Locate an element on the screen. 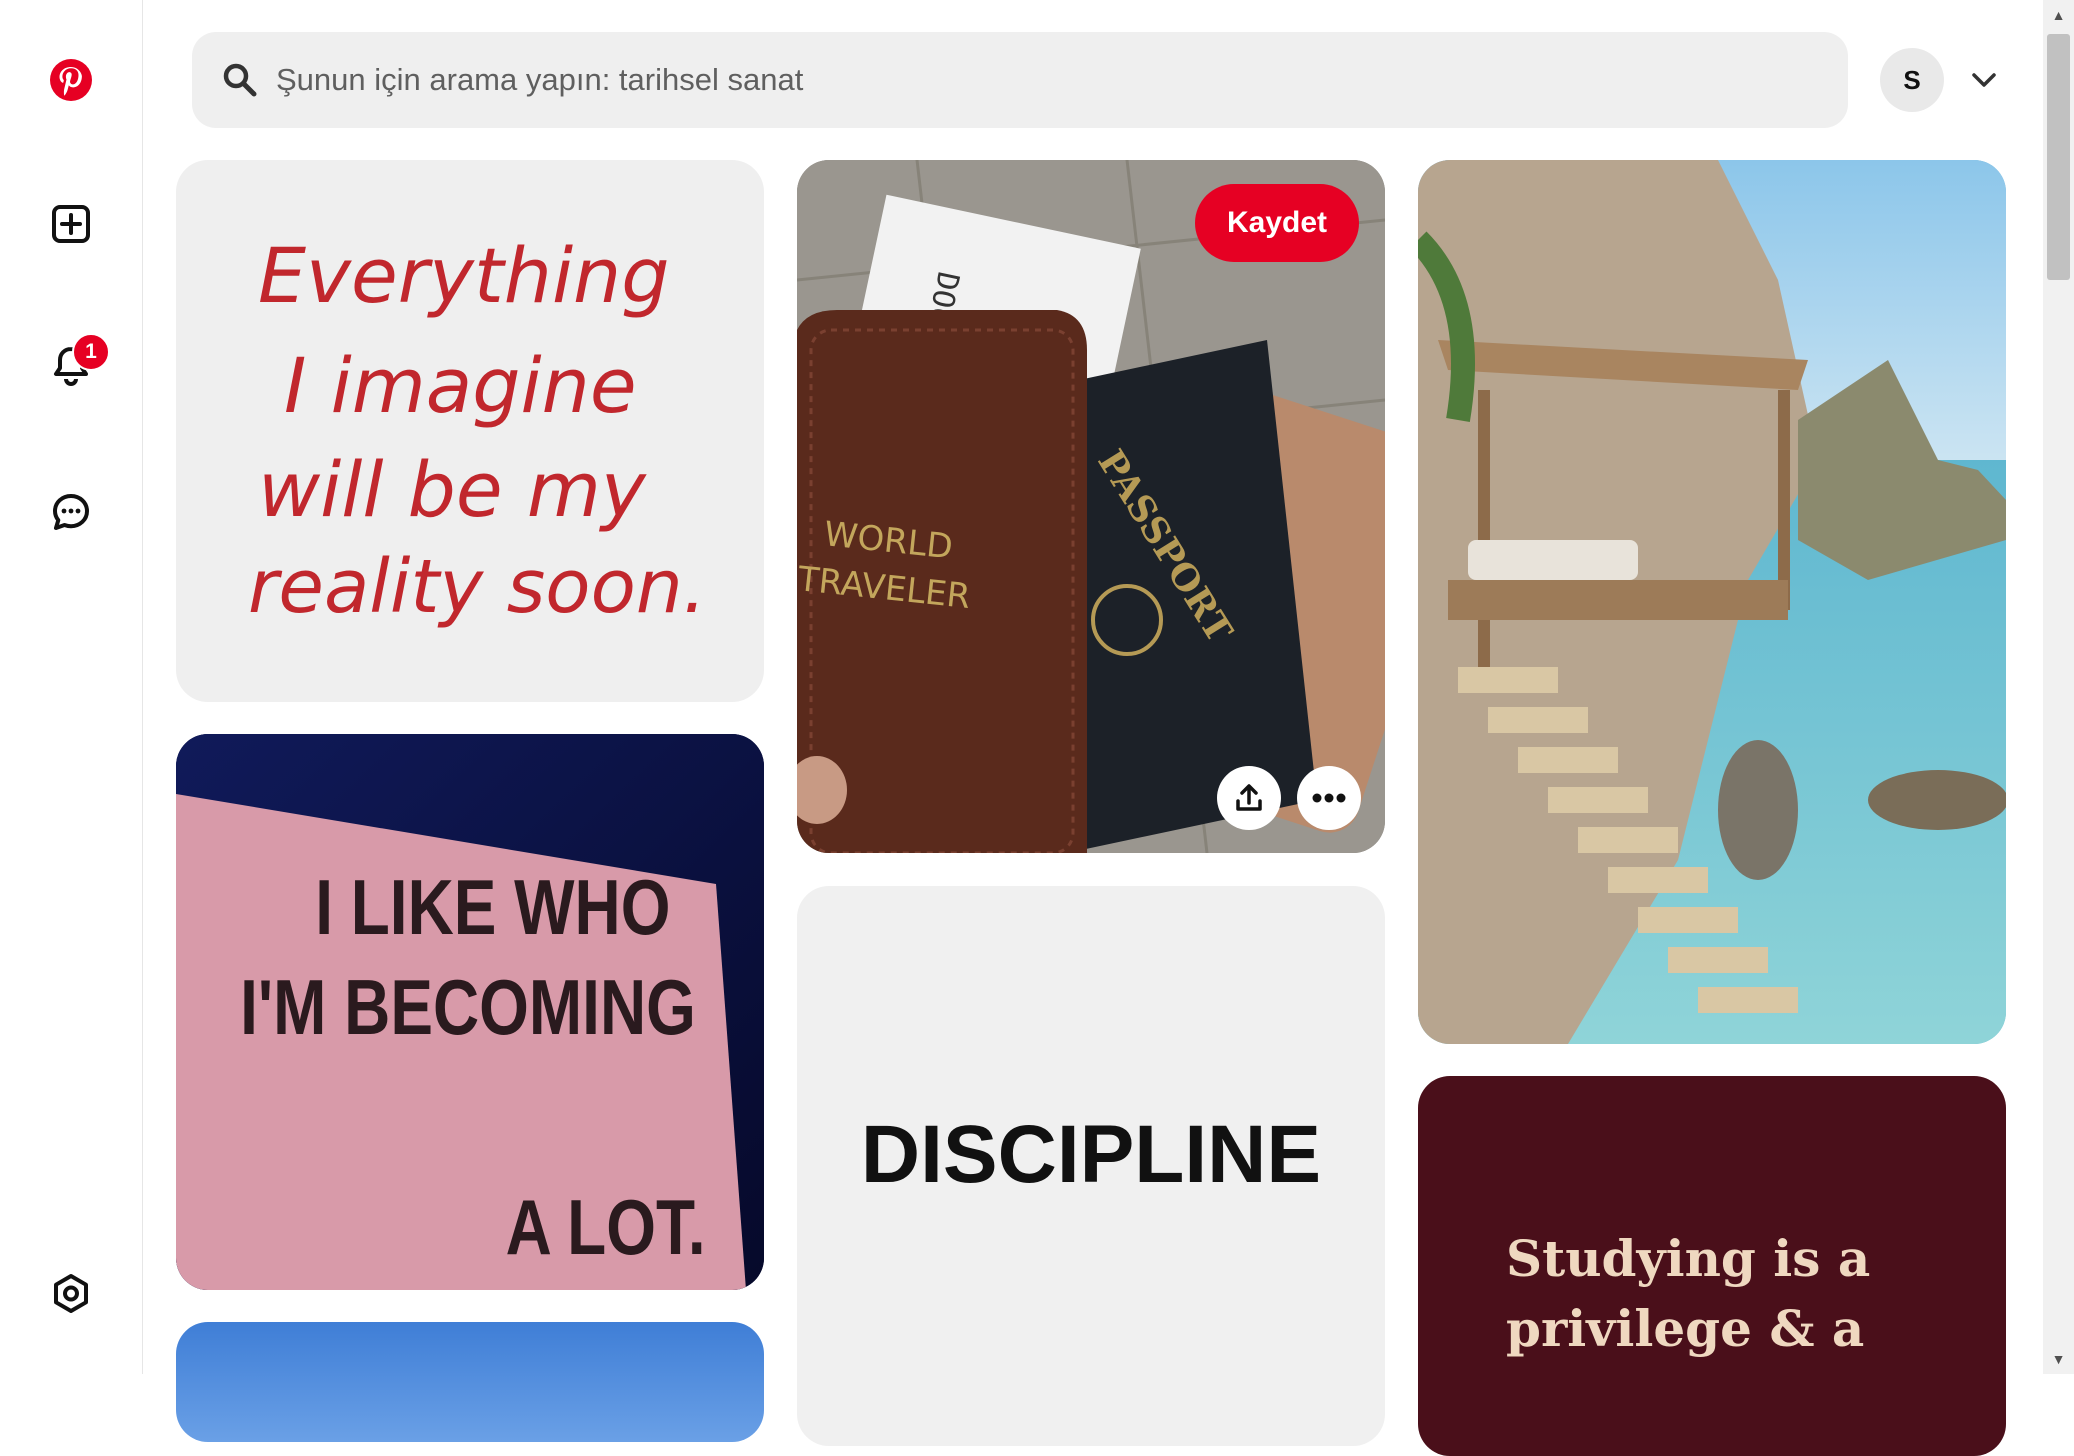 This screenshot has height=1456, width=2074. search-bar is located at coordinates (1020, 80).